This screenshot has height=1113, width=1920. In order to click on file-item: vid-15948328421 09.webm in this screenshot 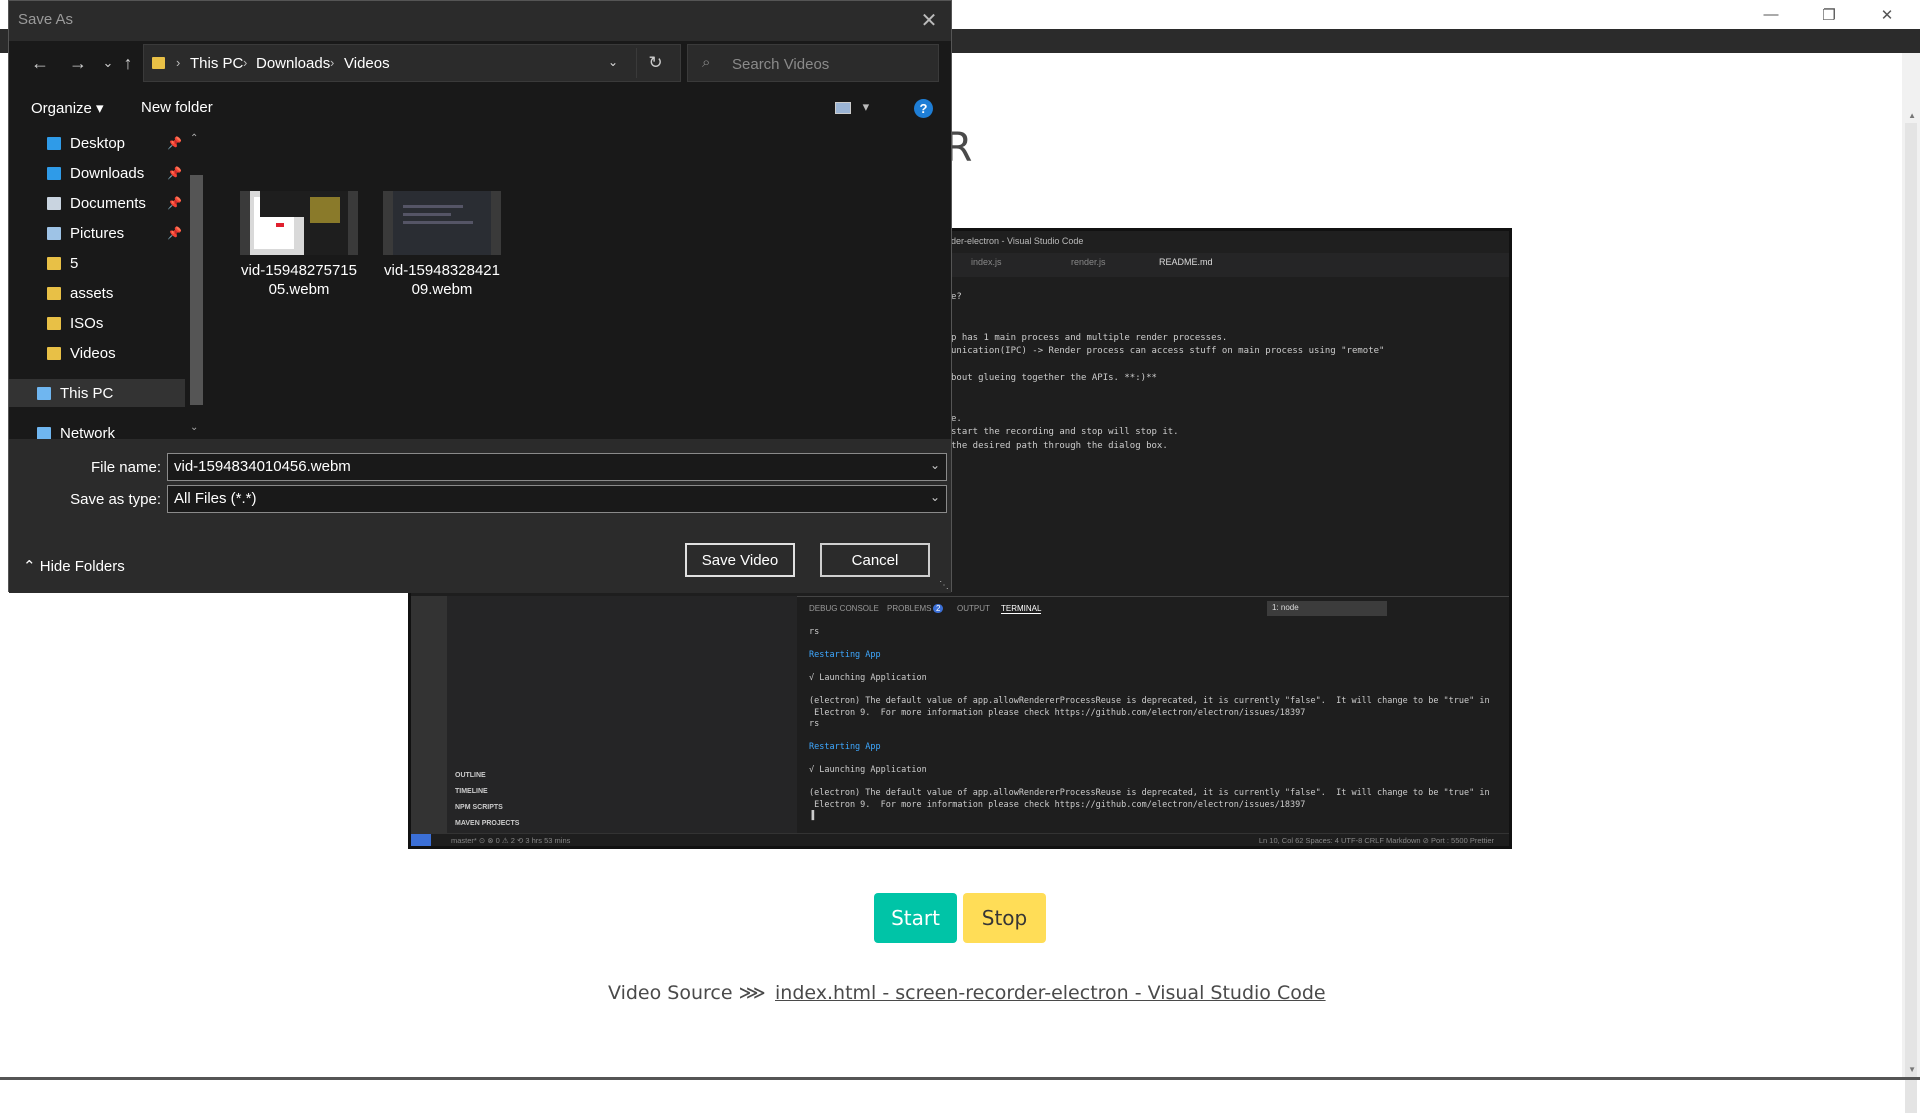, I will do `click(442, 245)`.